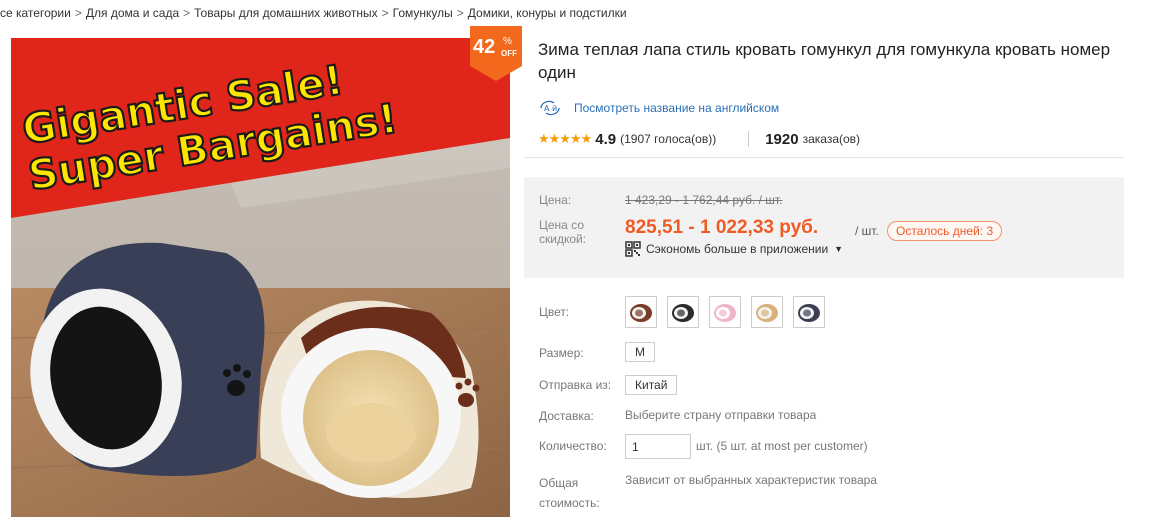 The height and width of the screenshot is (517, 1151). I want to click on discount-percent: 42, so click(484, 47).